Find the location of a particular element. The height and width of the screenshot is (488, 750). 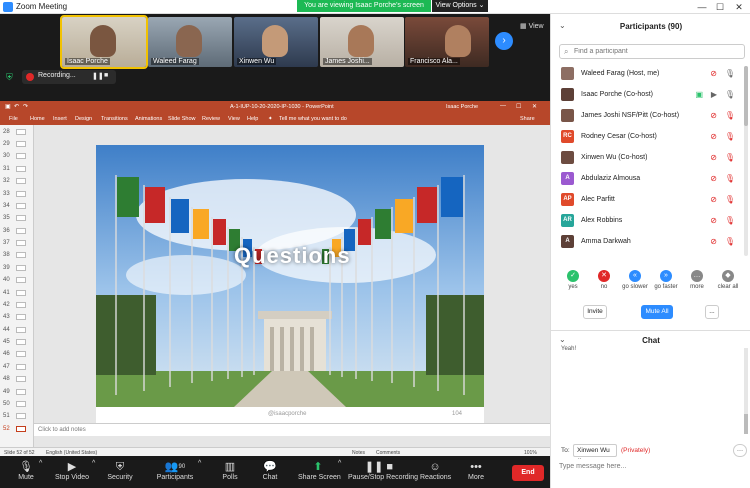

participants-button: 👥90 Participants is located at coordinates (175, 473).